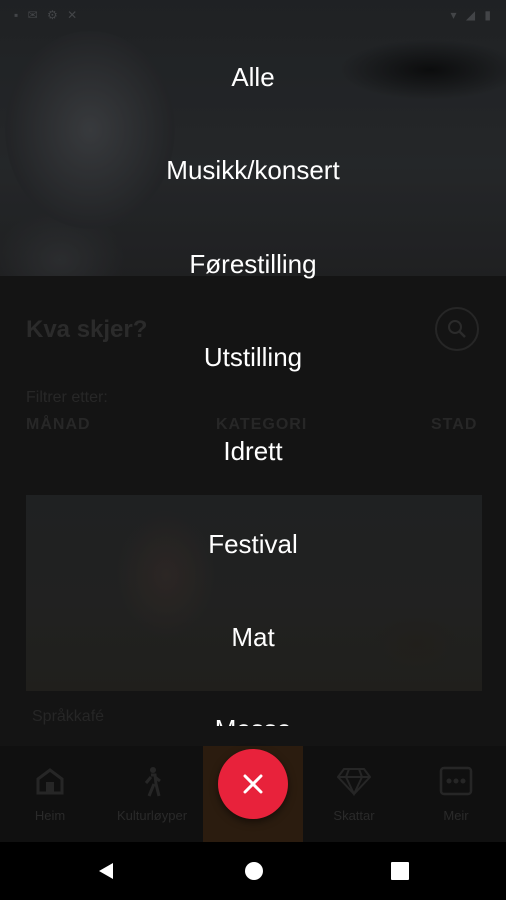  Describe the element at coordinates (253, 264) in the screenshot. I see `menu-item-performance: Førestilling` at that location.